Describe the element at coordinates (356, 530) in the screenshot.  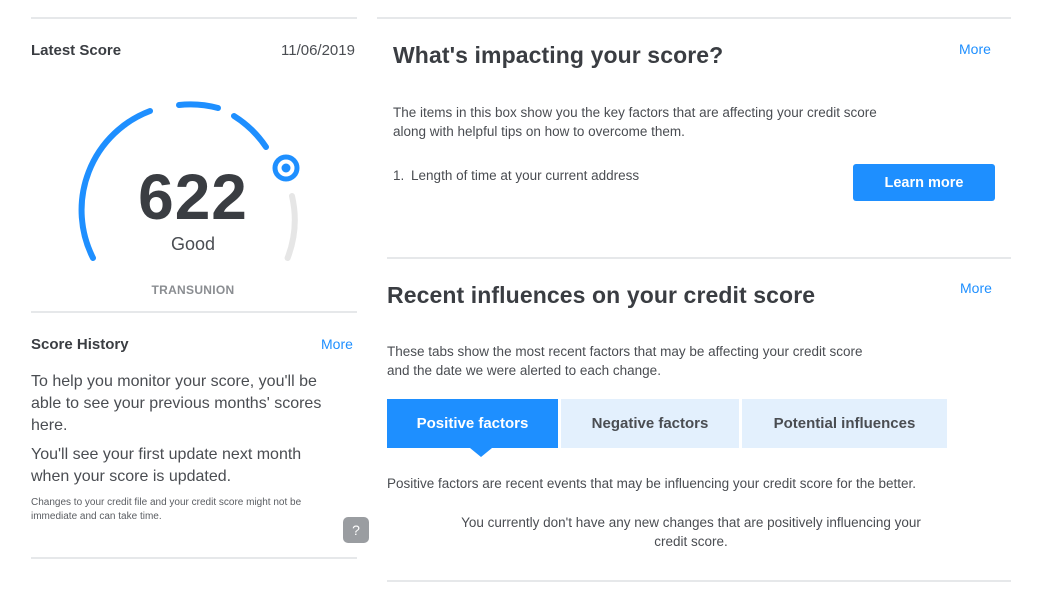
I see `help-button: ?` at that location.